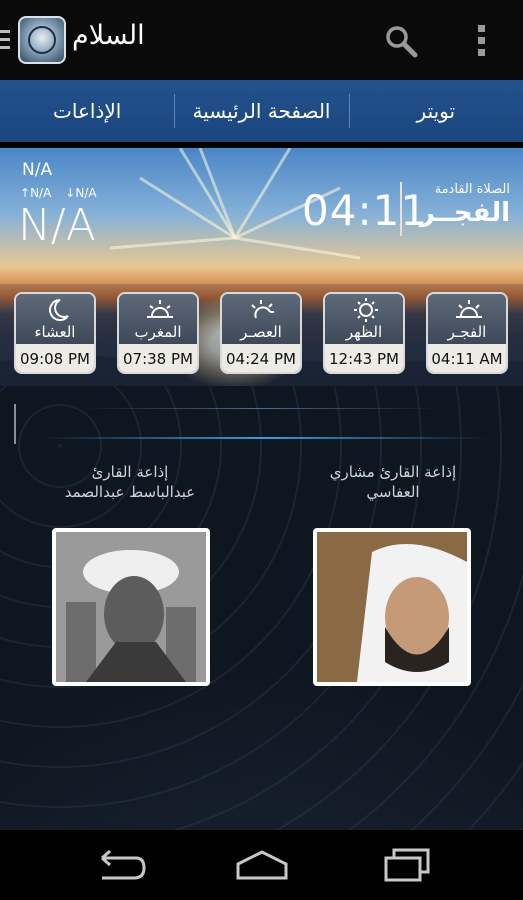 The width and height of the screenshot is (523, 900). Describe the element at coordinates (410, 865) in the screenshot. I see `recent-apps-icon` at that location.